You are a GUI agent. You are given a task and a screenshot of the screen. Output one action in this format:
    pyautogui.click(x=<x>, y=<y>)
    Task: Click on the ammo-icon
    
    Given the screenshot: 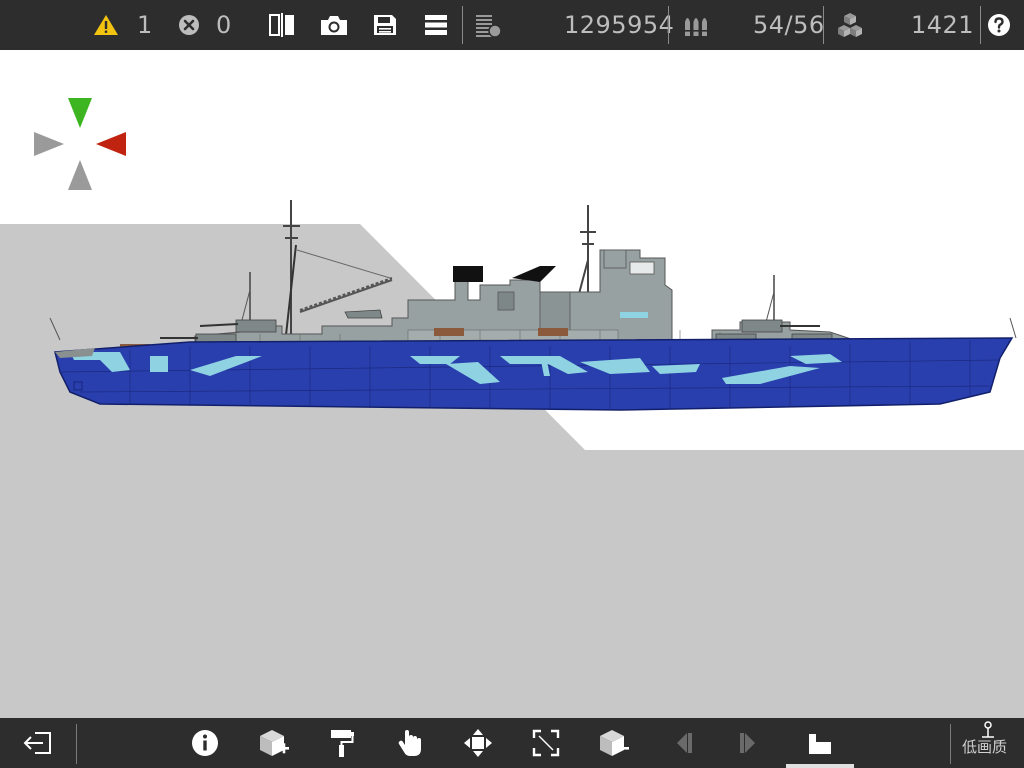 What is the action you would take?
    pyautogui.click(x=696, y=25)
    